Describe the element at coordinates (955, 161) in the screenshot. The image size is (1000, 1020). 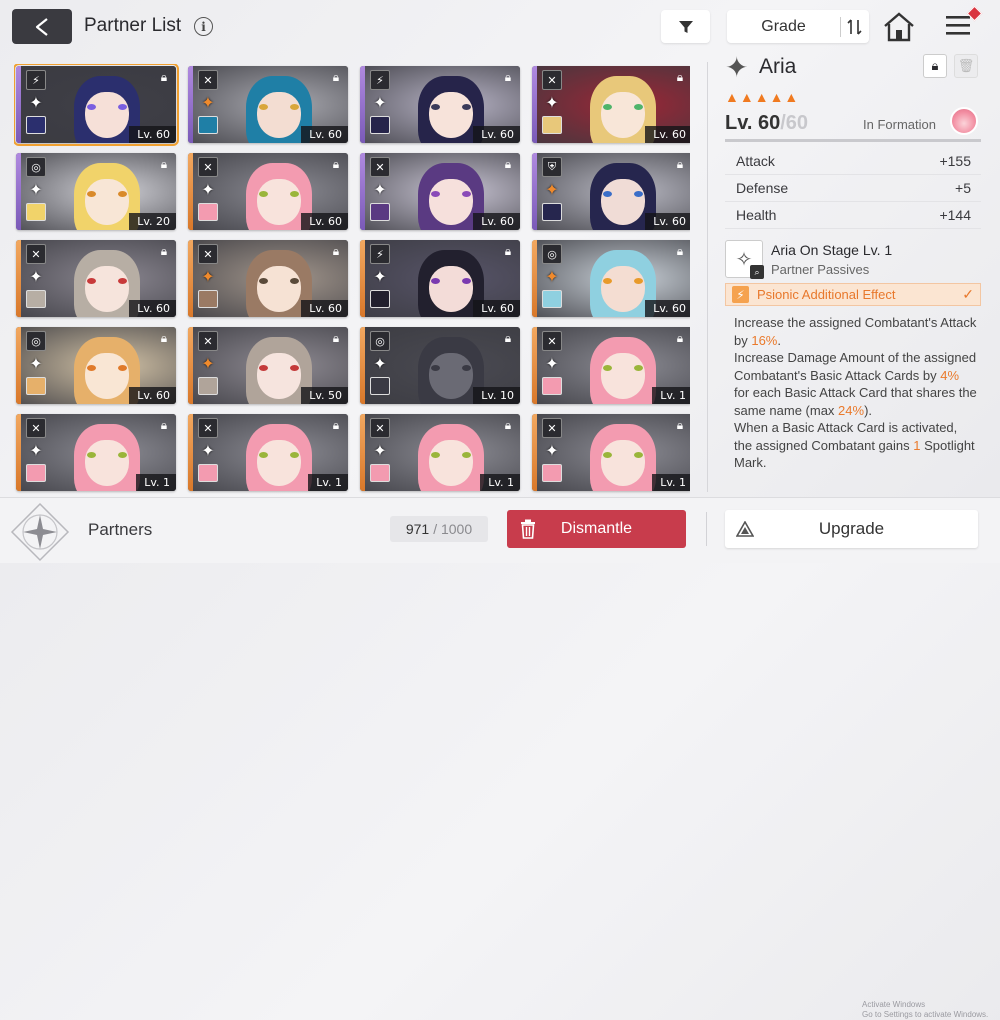
I see `stat-value: +155` at that location.